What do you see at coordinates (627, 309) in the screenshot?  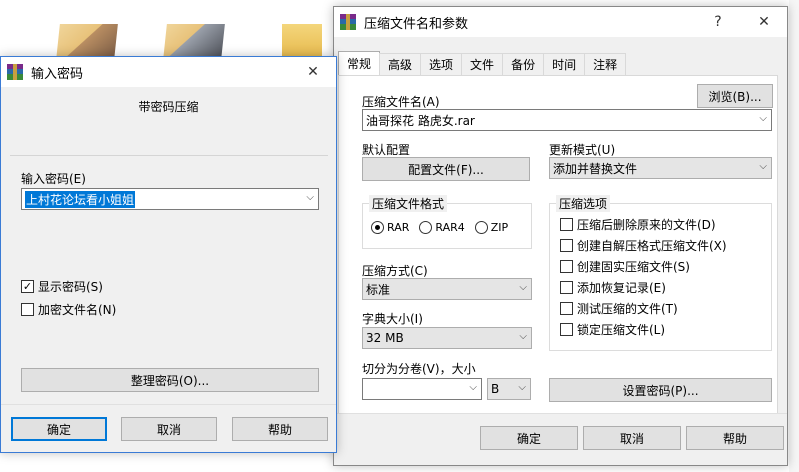 I see `option-label: 测试压缩的文件(T)` at bounding box center [627, 309].